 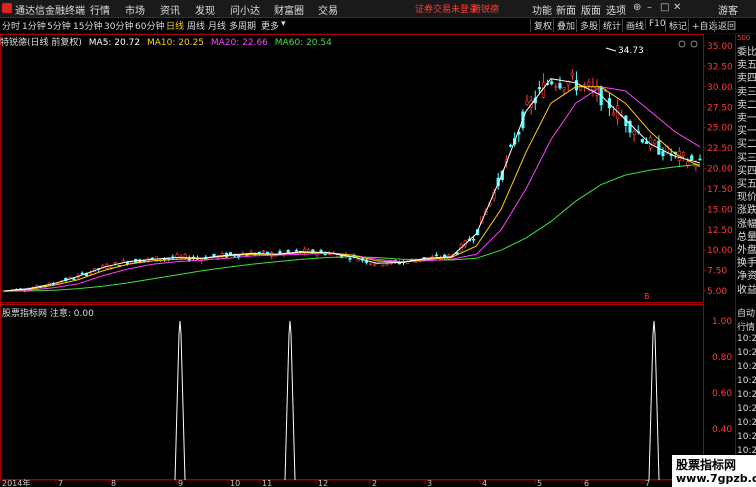 What do you see at coordinates (303, 43) in the screenshot?
I see `ma60-value: MA60: 20.54` at bounding box center [303, 43].